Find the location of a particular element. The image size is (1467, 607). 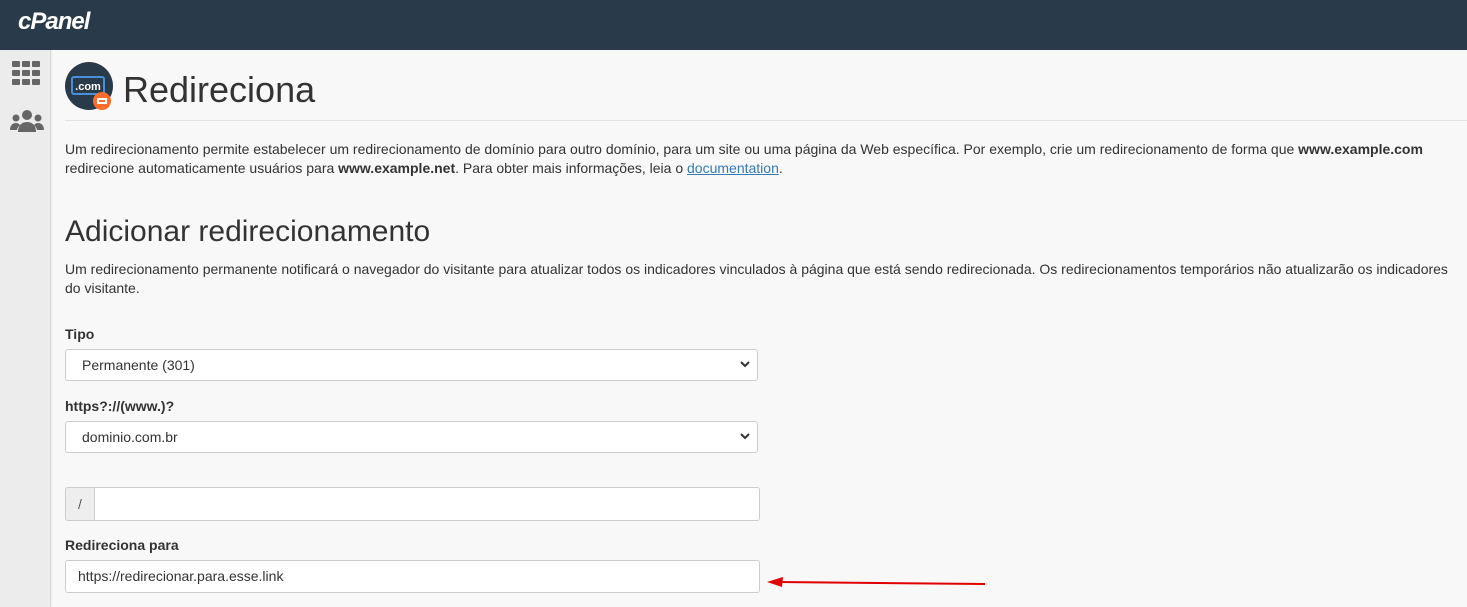

top-bar: cPanel is located at coordinates (733, 25).